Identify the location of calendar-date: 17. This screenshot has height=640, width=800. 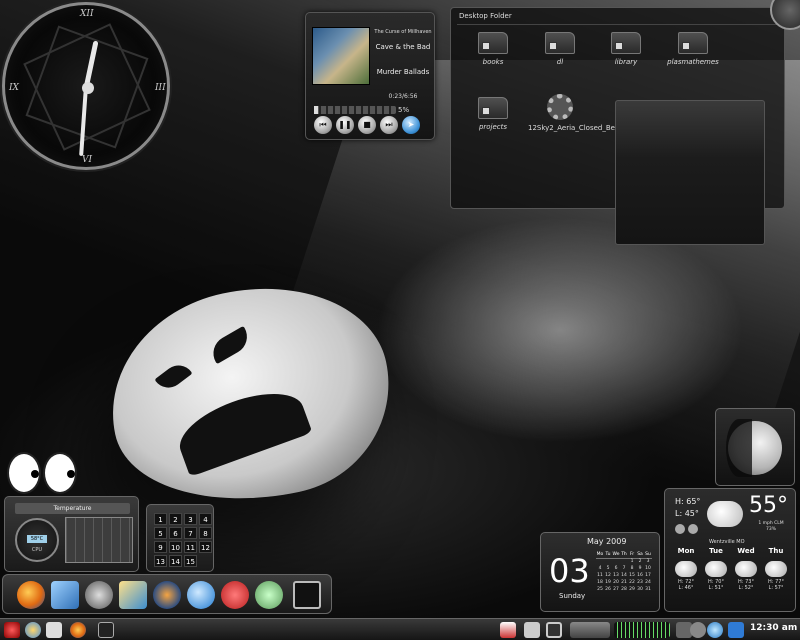
(648, 575).